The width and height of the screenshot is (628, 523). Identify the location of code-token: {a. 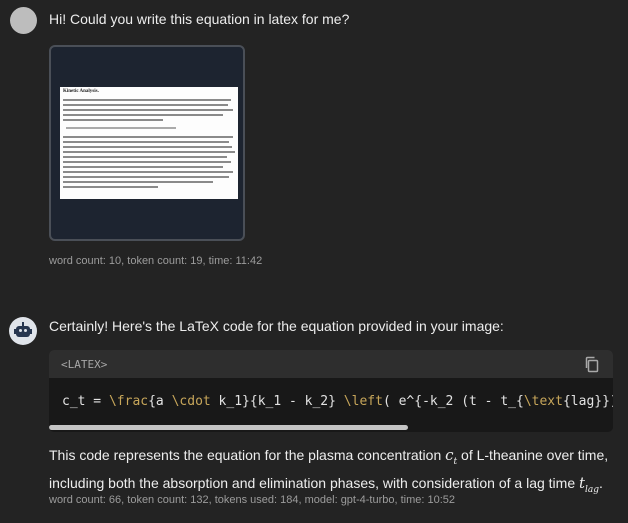
(160, 401).